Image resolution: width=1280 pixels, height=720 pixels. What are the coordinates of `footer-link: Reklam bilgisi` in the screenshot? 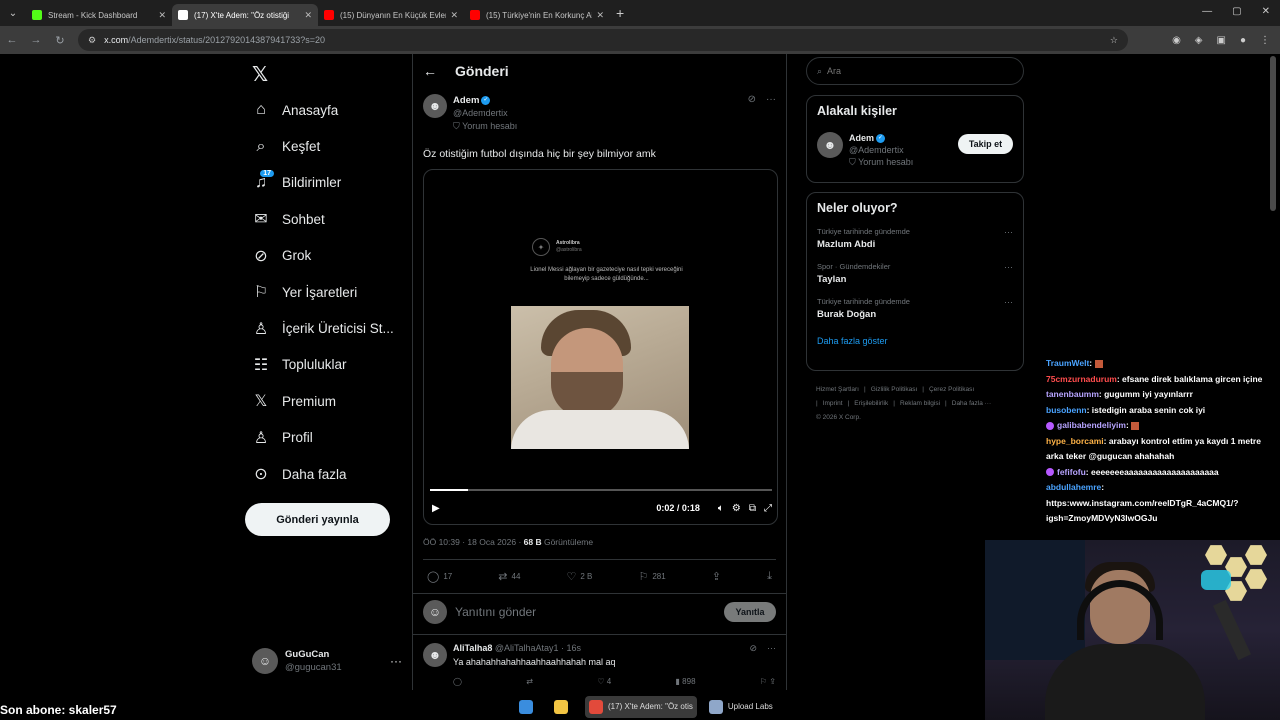 It's located at (920, 403).